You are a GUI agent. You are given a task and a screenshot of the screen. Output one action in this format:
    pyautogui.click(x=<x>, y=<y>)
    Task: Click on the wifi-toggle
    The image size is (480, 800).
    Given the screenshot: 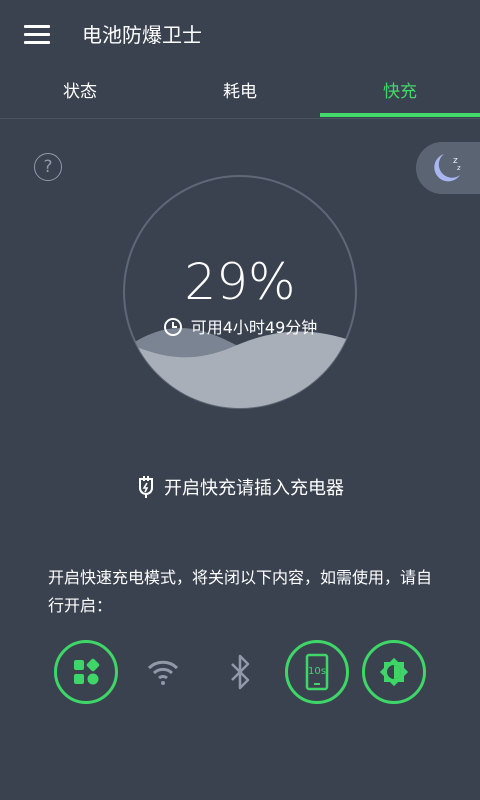 What is the action you would take?
    pyautogui.click(x=163, y=672)
    